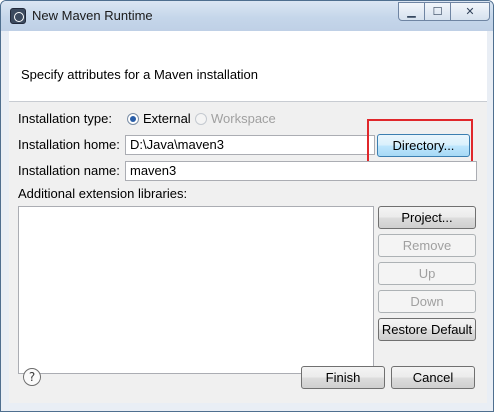  What do you see at coordinates (250, 145) in the screenshot?
I see `installation-home-field: D:\Java\maven3` at bounding box center [250, 145].